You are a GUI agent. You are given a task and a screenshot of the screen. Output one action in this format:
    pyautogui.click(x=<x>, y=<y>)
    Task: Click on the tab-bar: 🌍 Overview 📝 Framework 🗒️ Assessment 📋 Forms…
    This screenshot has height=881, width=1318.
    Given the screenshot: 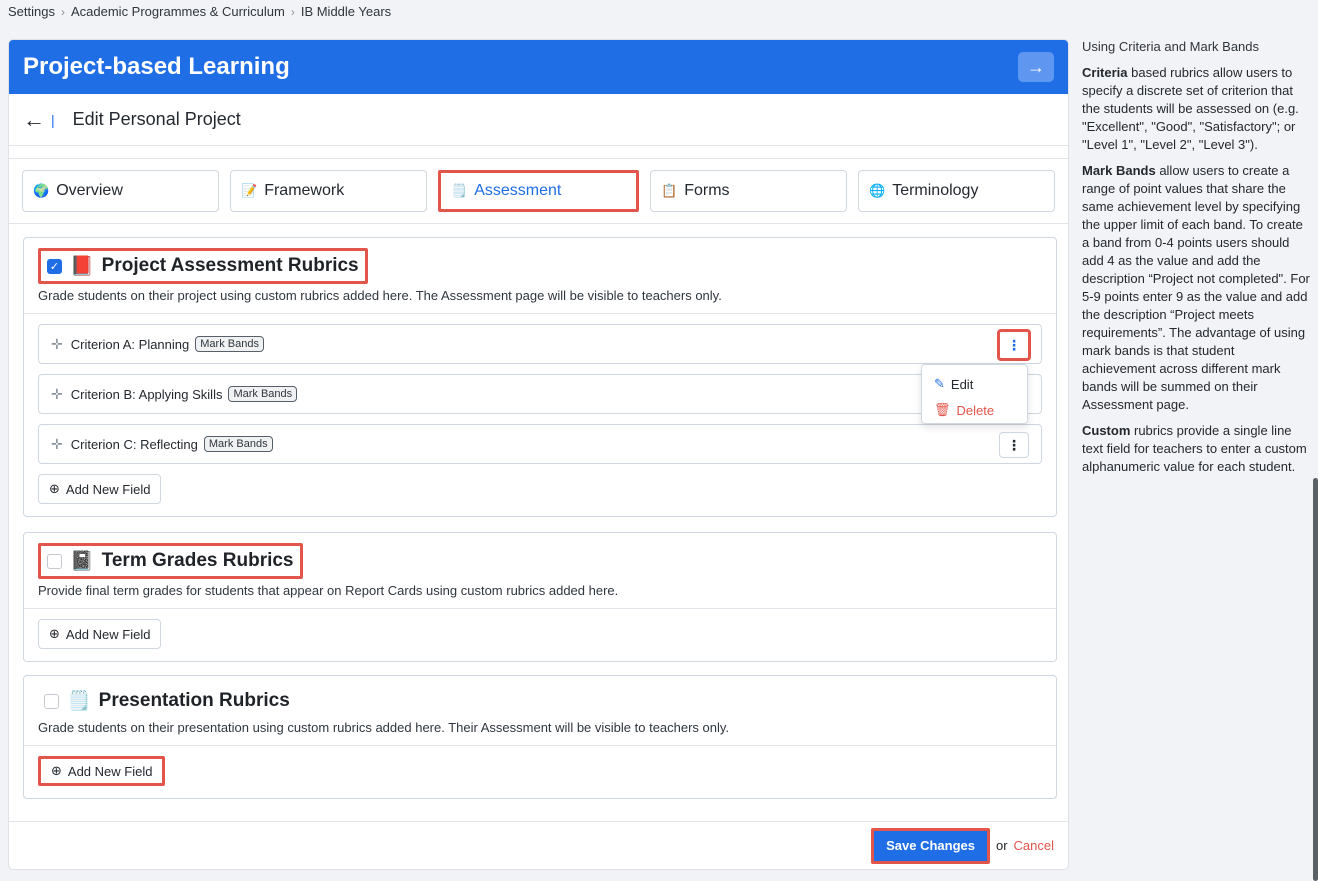 What is the action you would take?
    pyautogui.click(x=538, y=191)
    